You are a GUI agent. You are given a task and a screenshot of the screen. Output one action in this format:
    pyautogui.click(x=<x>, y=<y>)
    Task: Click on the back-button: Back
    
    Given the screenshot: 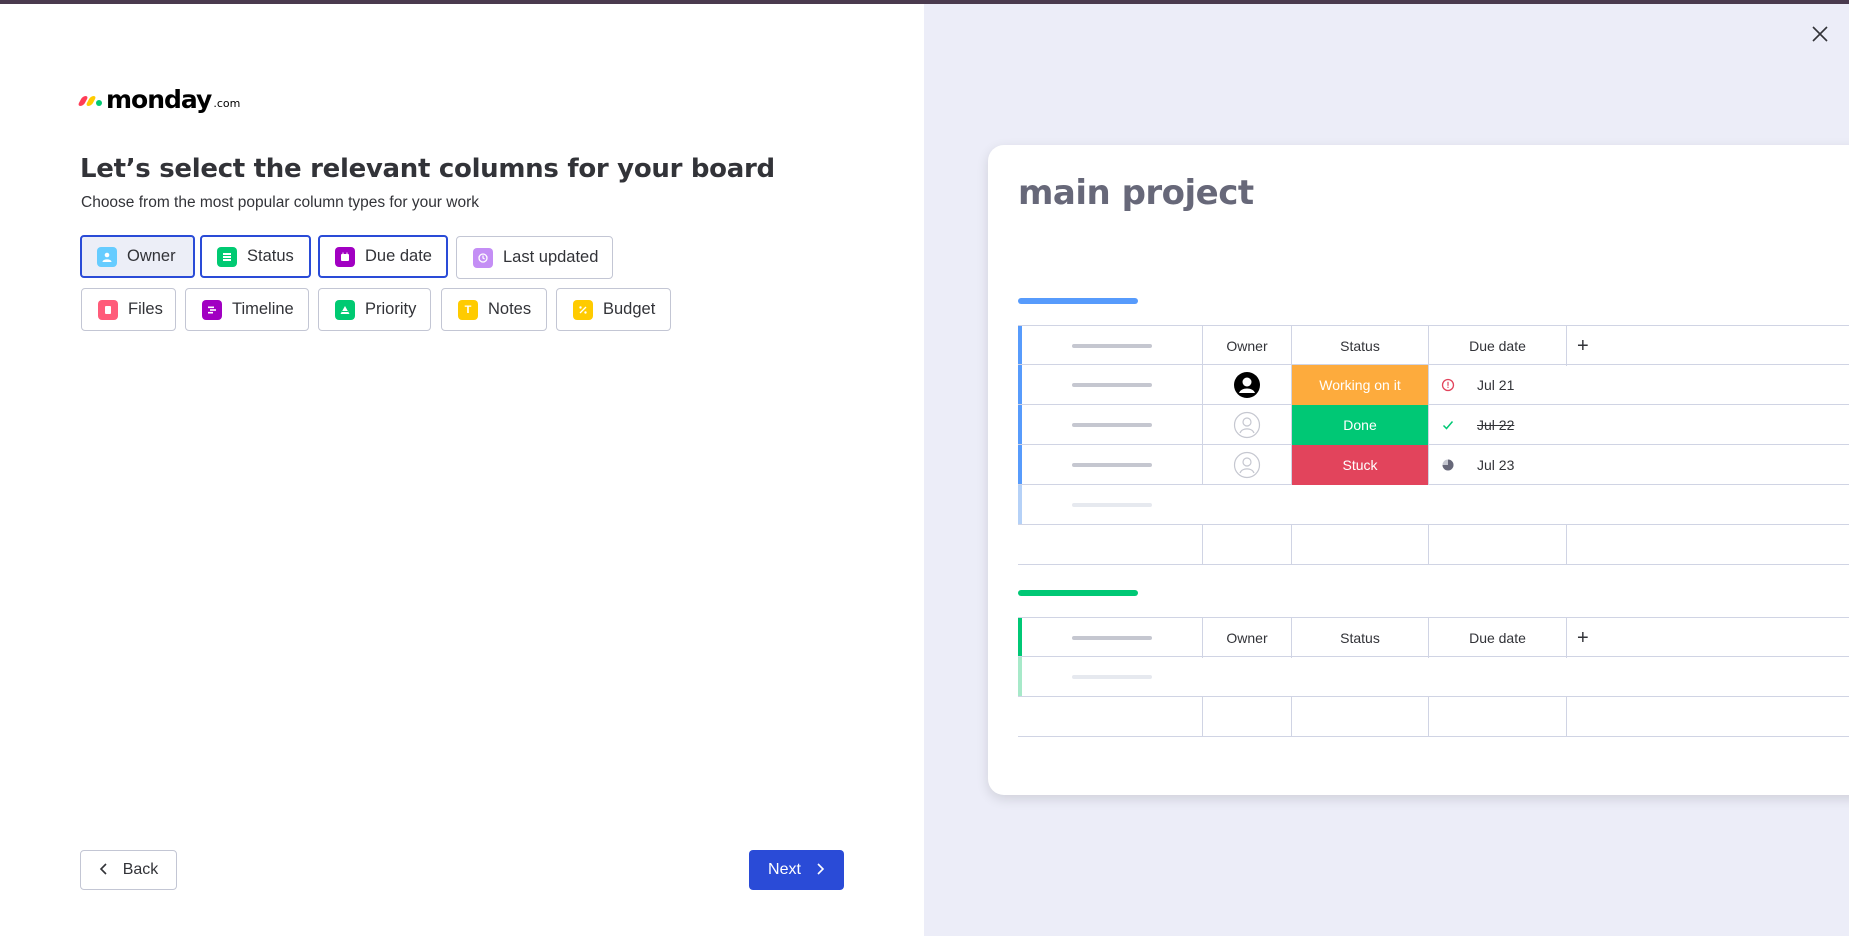 What is the action you would take?
    pyautogui.click(x=128, y=870)
    